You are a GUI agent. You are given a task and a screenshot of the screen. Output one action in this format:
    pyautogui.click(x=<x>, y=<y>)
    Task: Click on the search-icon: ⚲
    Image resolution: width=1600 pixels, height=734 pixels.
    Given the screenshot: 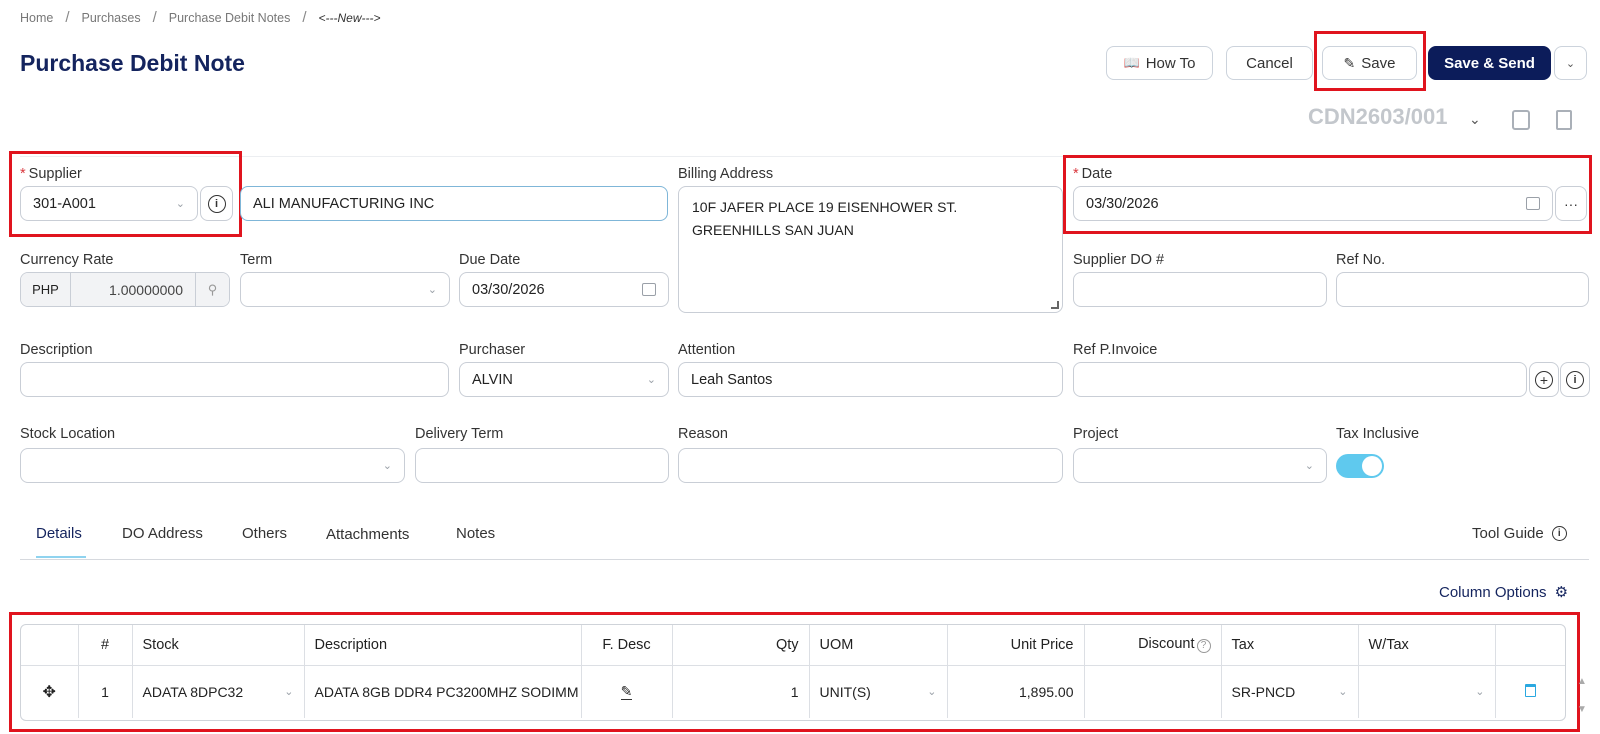 What is the action you would take?
    pyautogui.click(x=212, y=289)
    